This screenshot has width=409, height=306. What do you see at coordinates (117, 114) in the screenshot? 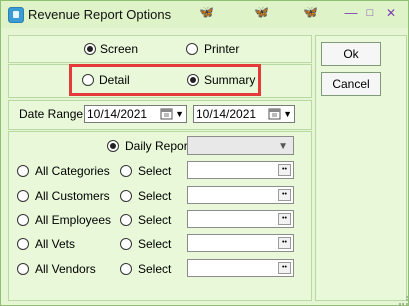
I see `start-date-value: 10/14/2021` at bounding box center [117, 114].